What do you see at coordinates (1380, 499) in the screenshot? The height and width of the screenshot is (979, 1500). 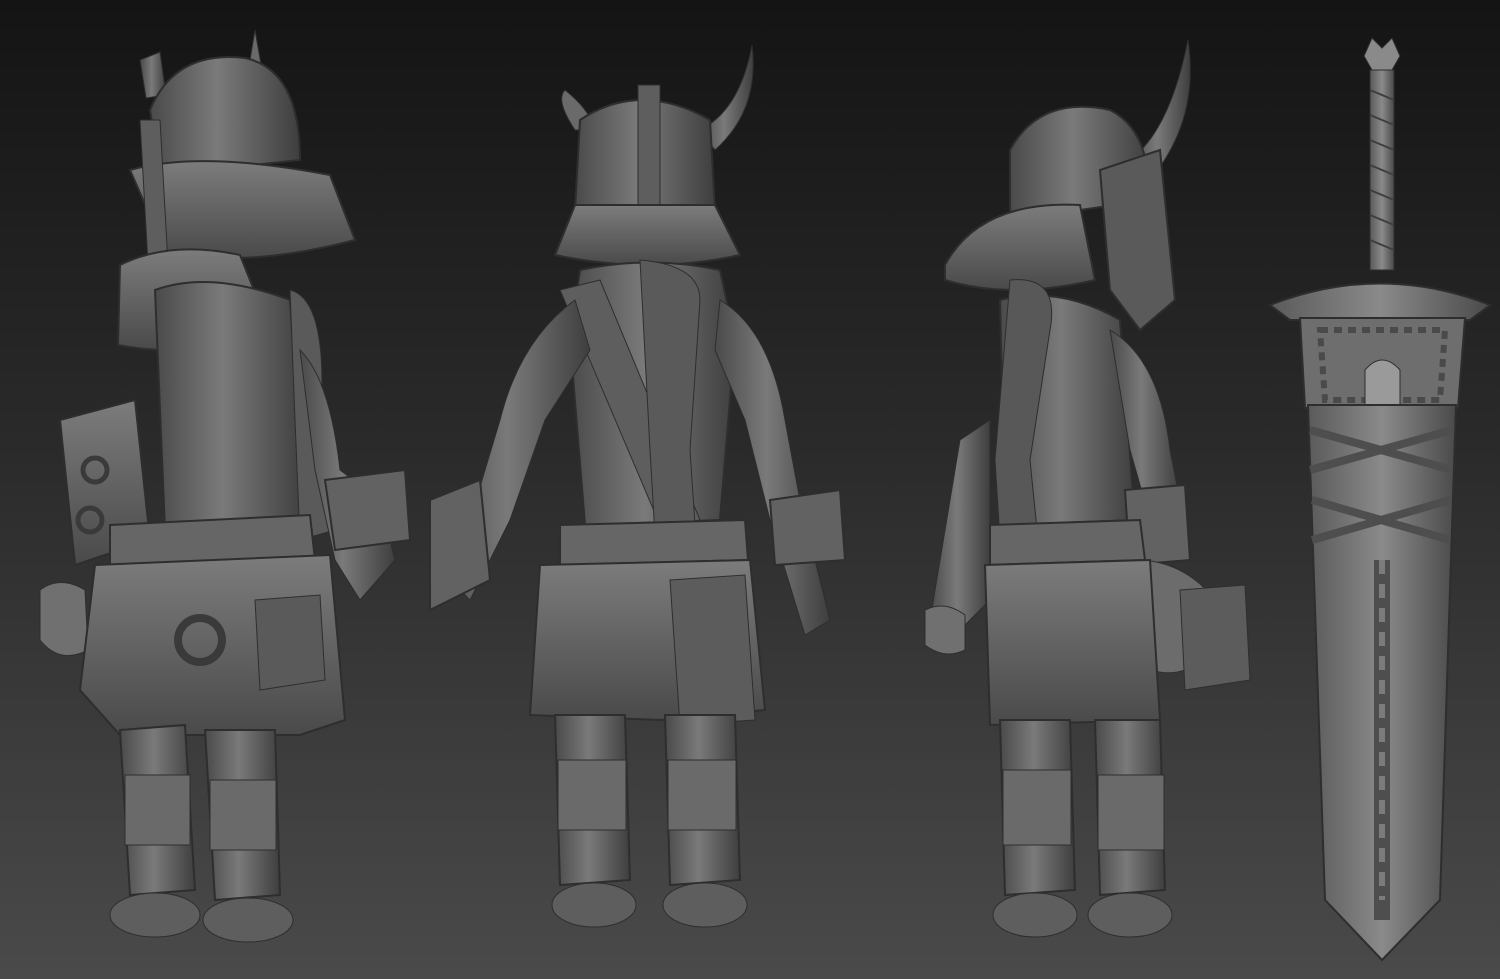 I see `sword-view` at bounding box center [1380, 499].